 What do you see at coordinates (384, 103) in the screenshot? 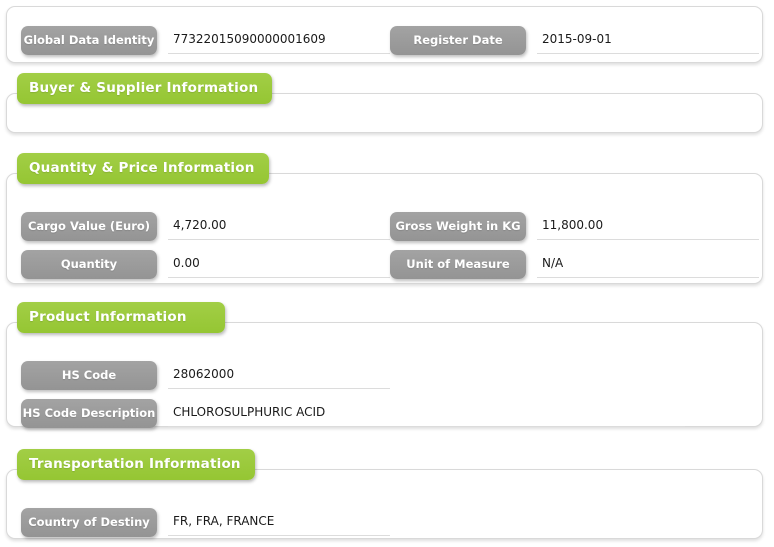
I see `section-panel-buyer-supplier: Buyer & Supplier Information` at bounding box center [384, 103].